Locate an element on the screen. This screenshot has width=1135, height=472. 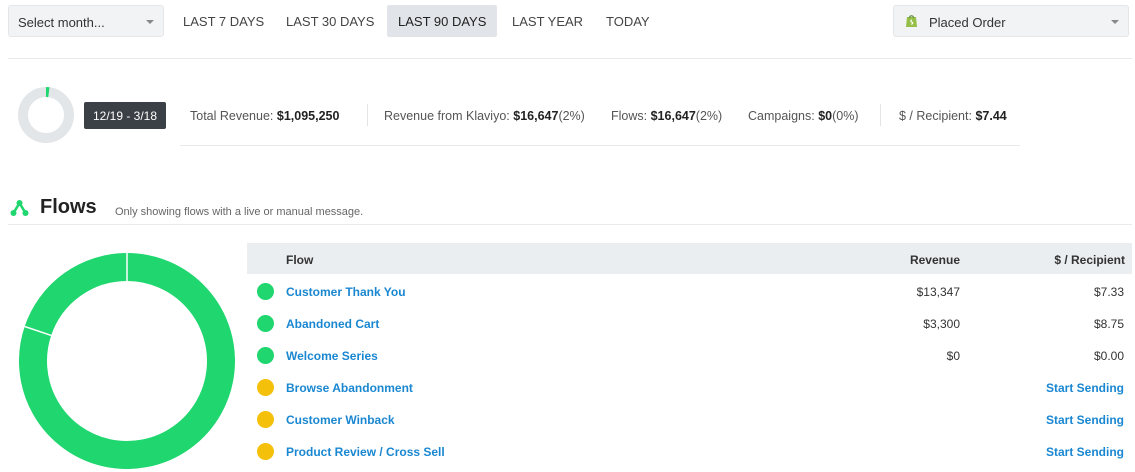
flow-revenue: $0 is located at coordinates (953, 356).